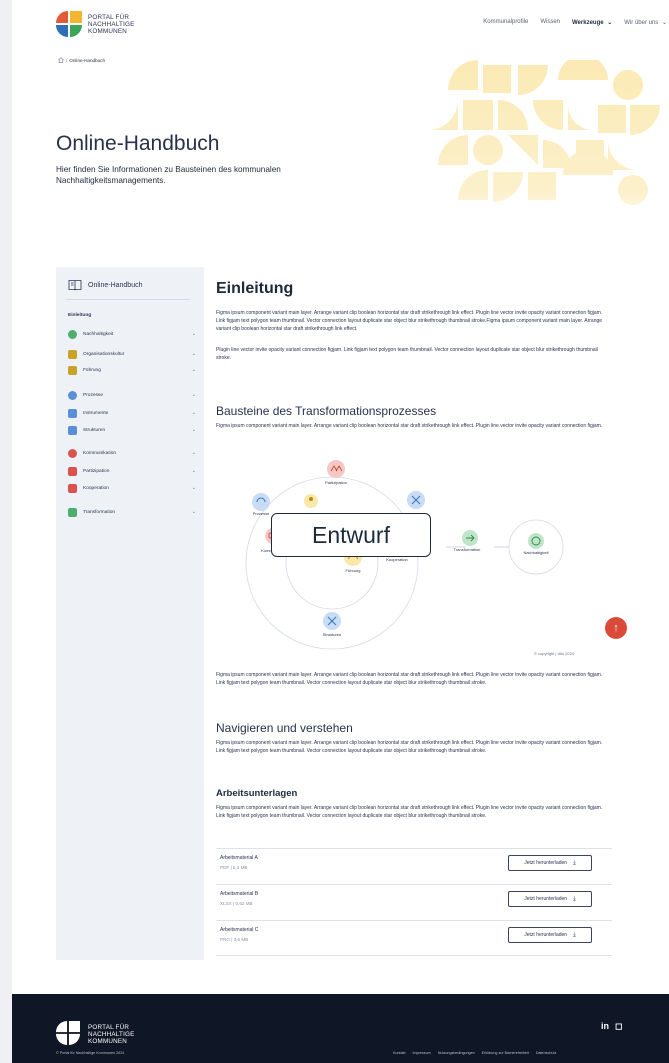 Image resolution: width=669 pixels, height=1063 pixels. I want to click on label-prozesse: Prozesse, so click(261, 513).